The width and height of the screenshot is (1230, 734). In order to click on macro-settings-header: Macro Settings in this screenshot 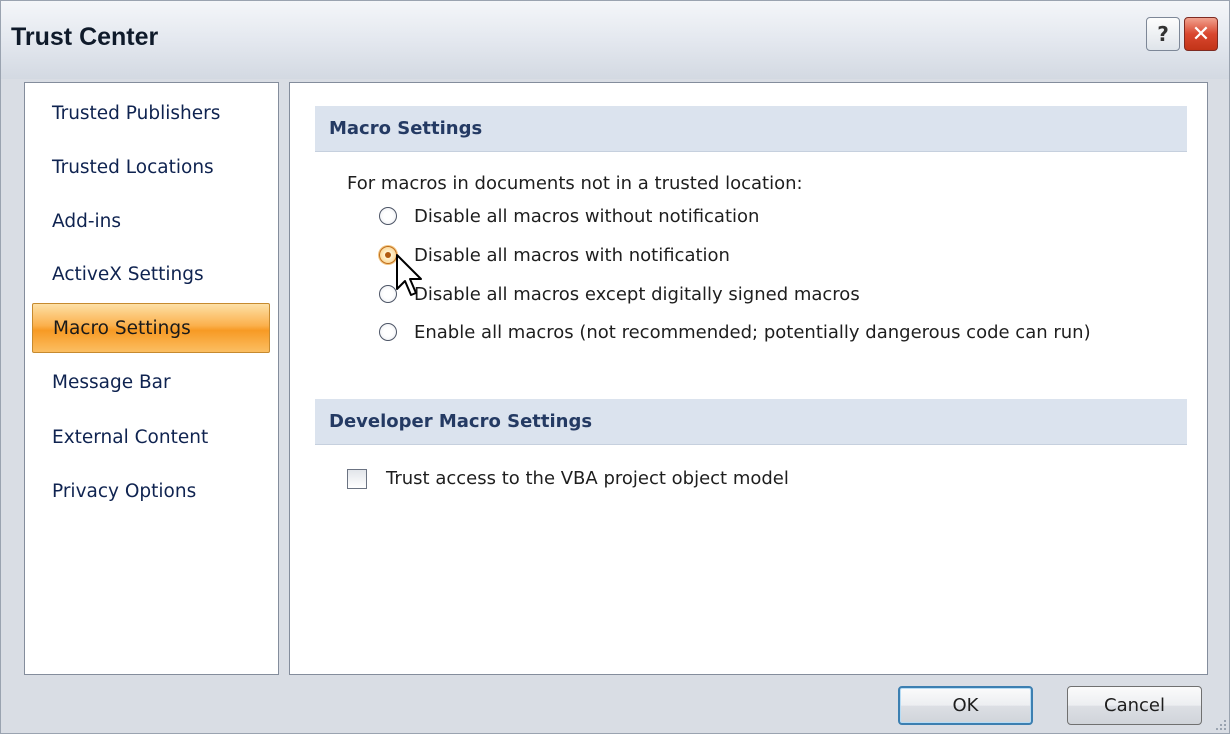, I will do `click(751, 129)`.